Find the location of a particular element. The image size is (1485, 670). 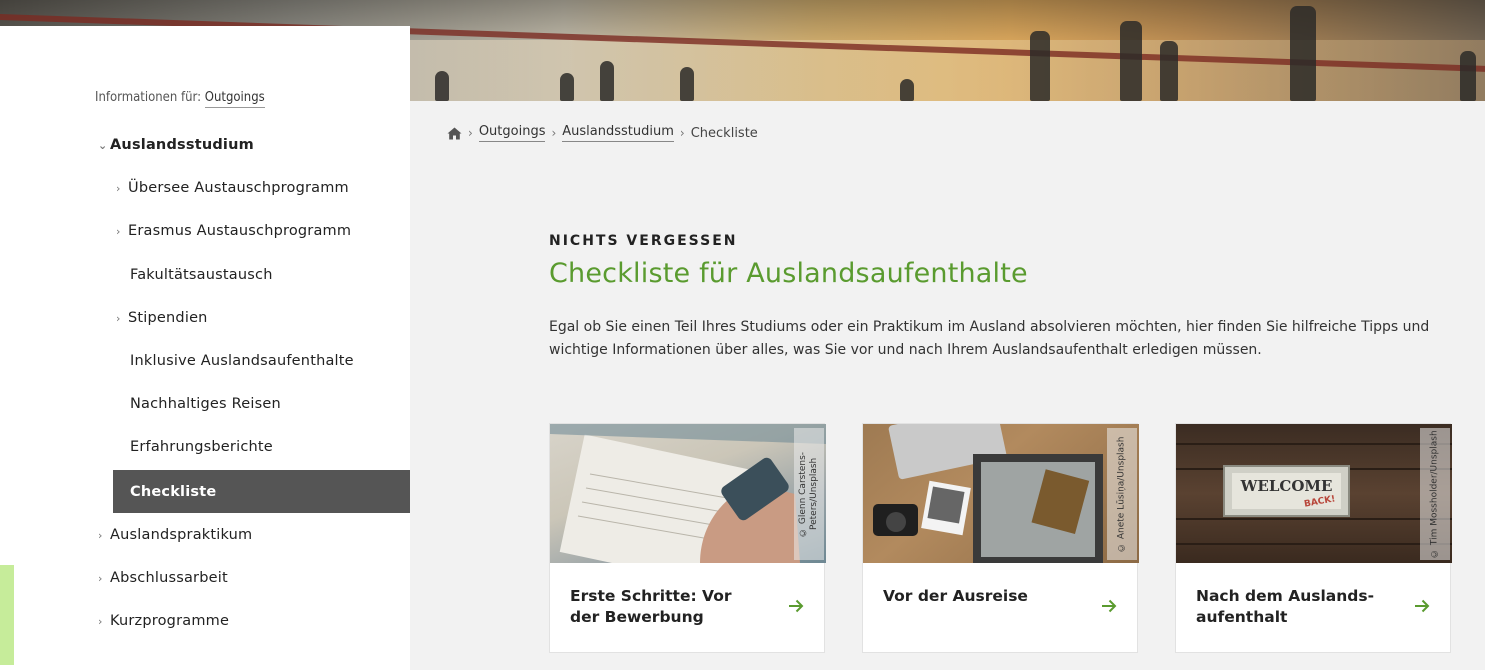

sidebar-item-abschlussarbeit: › Abschlussarbeit is located at coordinates (163, 578).